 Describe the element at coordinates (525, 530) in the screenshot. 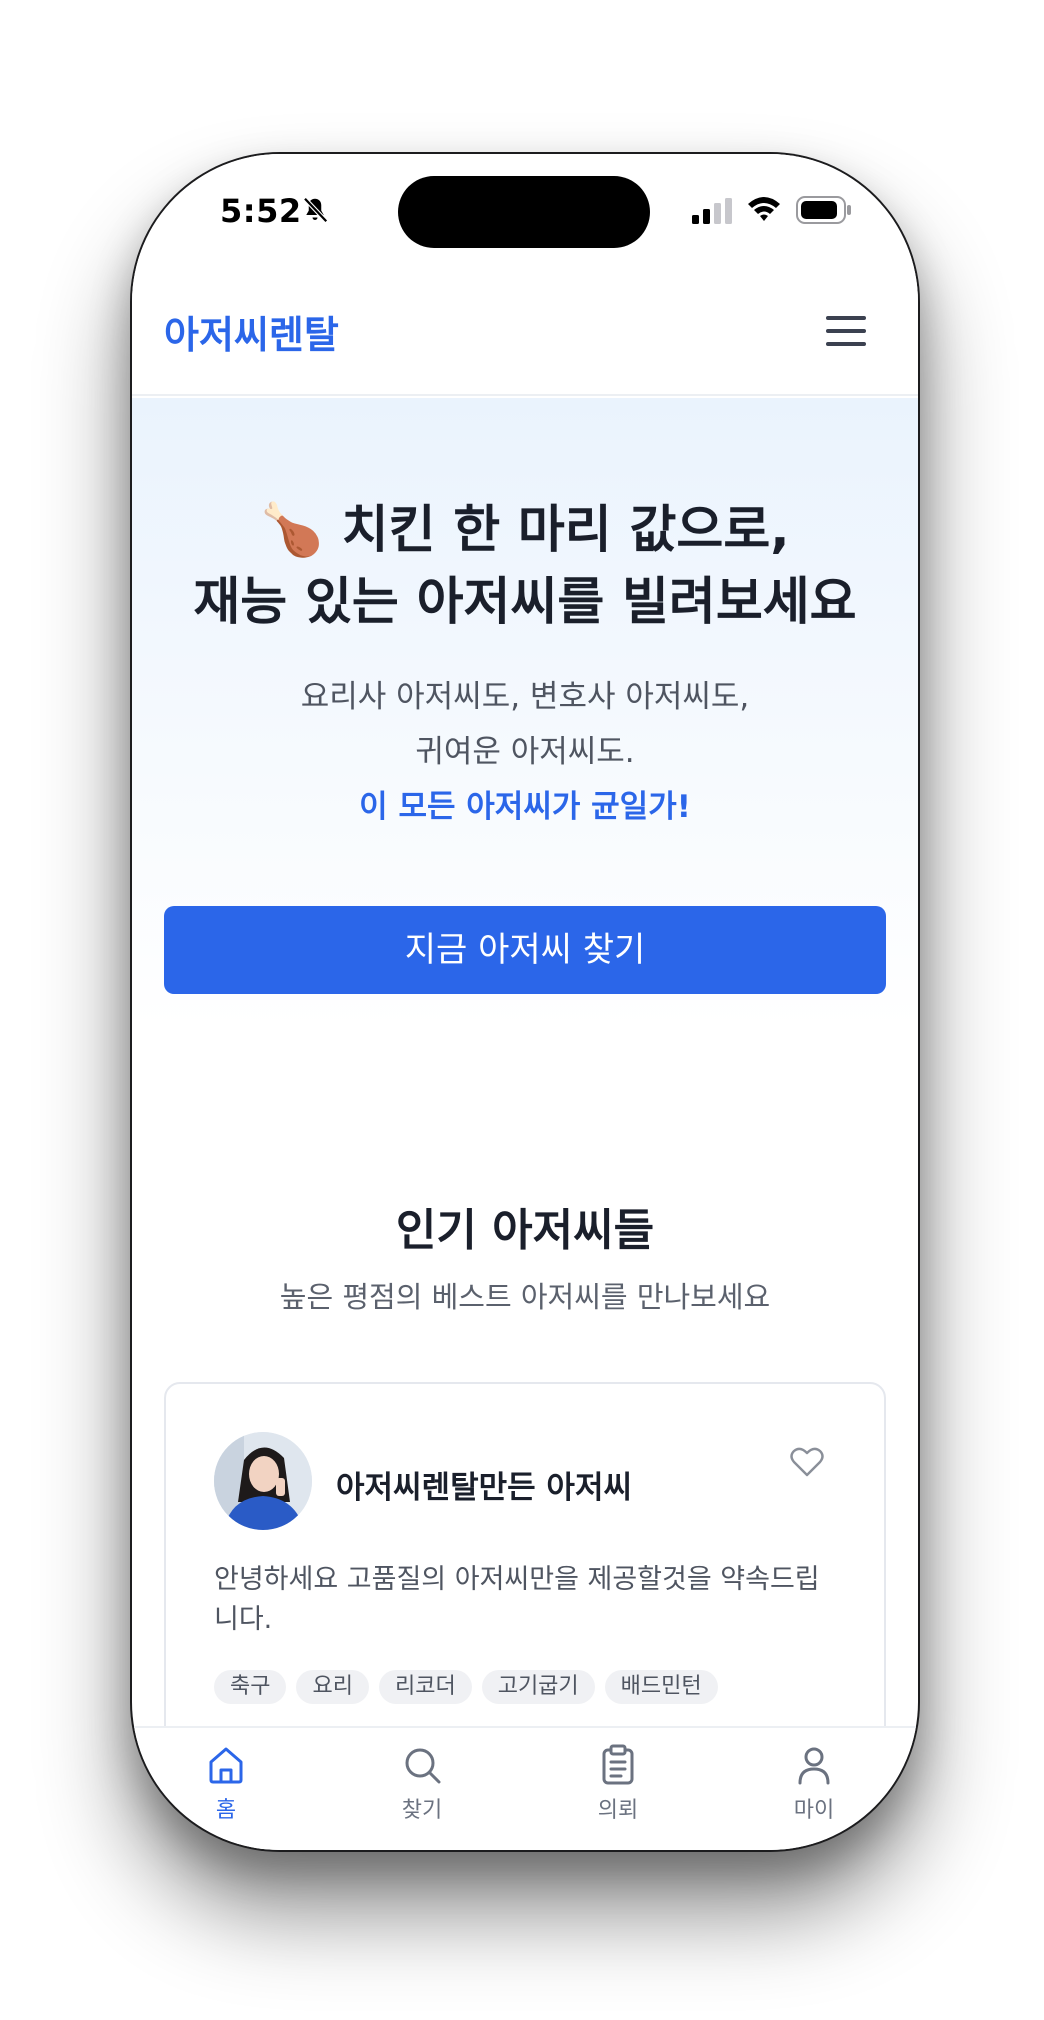

I see `hero-title-line-1: 🍗 치킨 한 마리 값으로,` at that location.